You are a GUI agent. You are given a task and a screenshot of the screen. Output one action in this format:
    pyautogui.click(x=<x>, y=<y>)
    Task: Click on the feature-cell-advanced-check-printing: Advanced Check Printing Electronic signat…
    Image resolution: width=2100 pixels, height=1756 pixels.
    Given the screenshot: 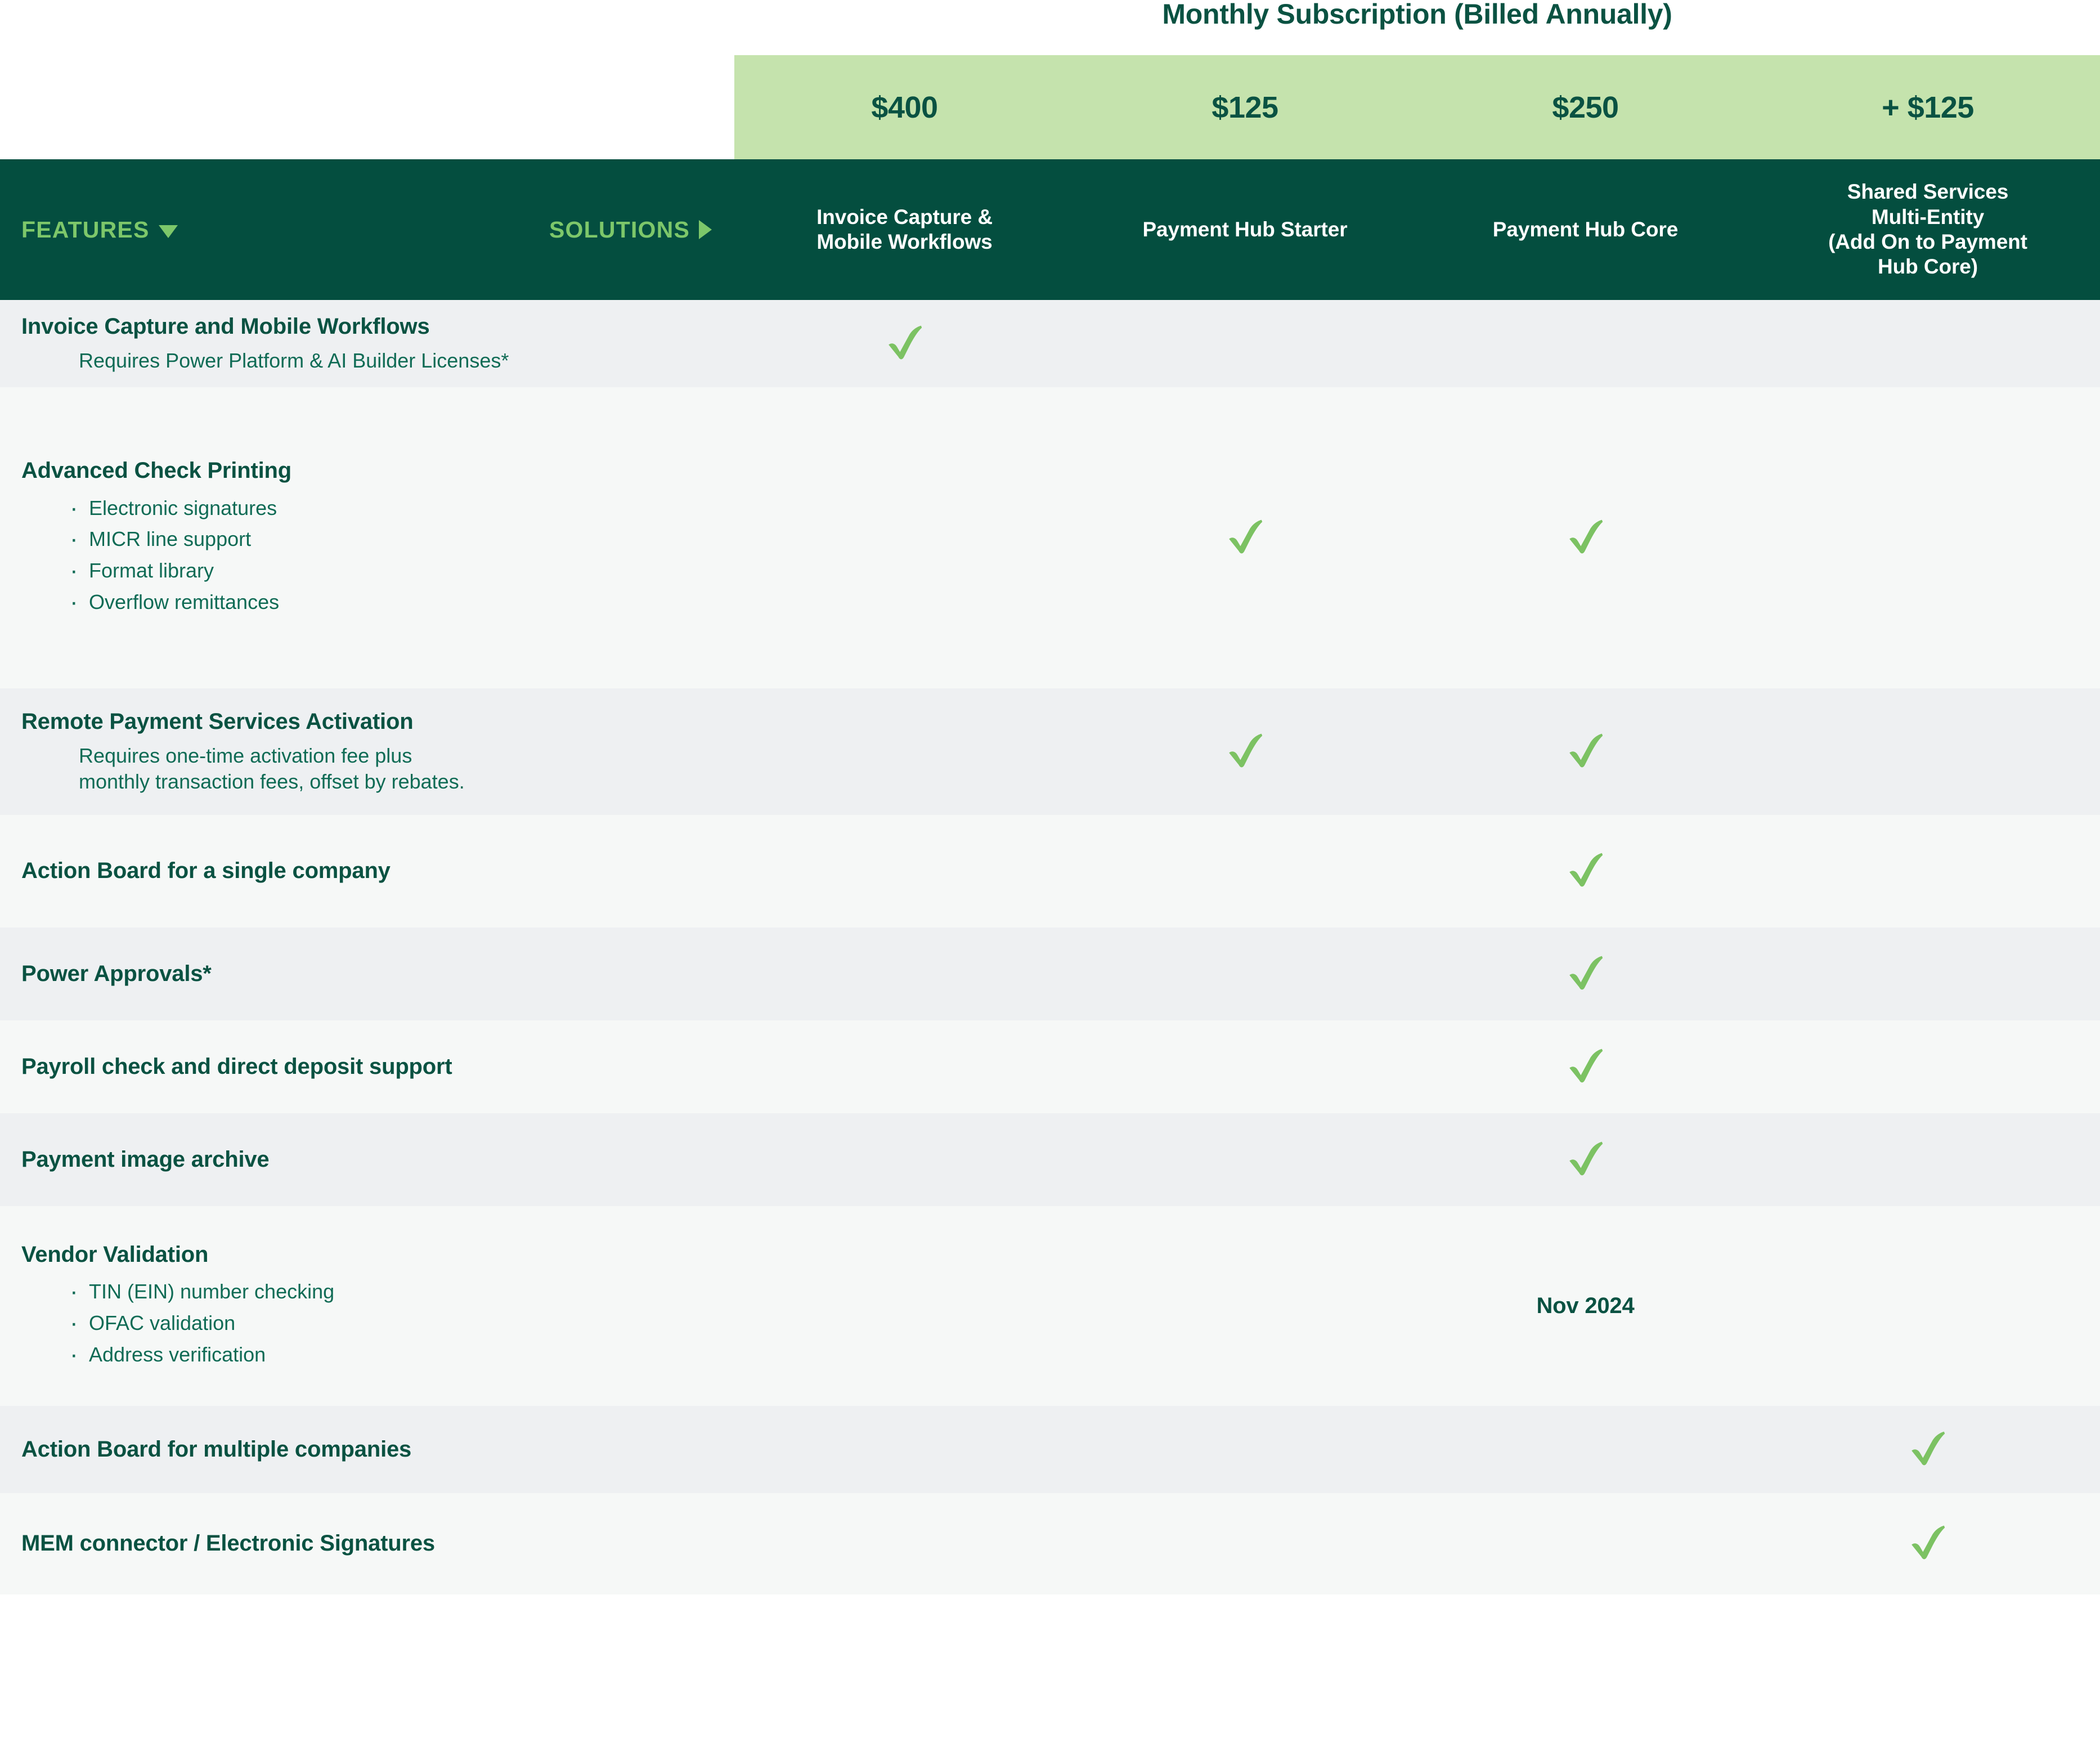 What is the action you would take?
    pyautogui.click(x=367, y=537)
    